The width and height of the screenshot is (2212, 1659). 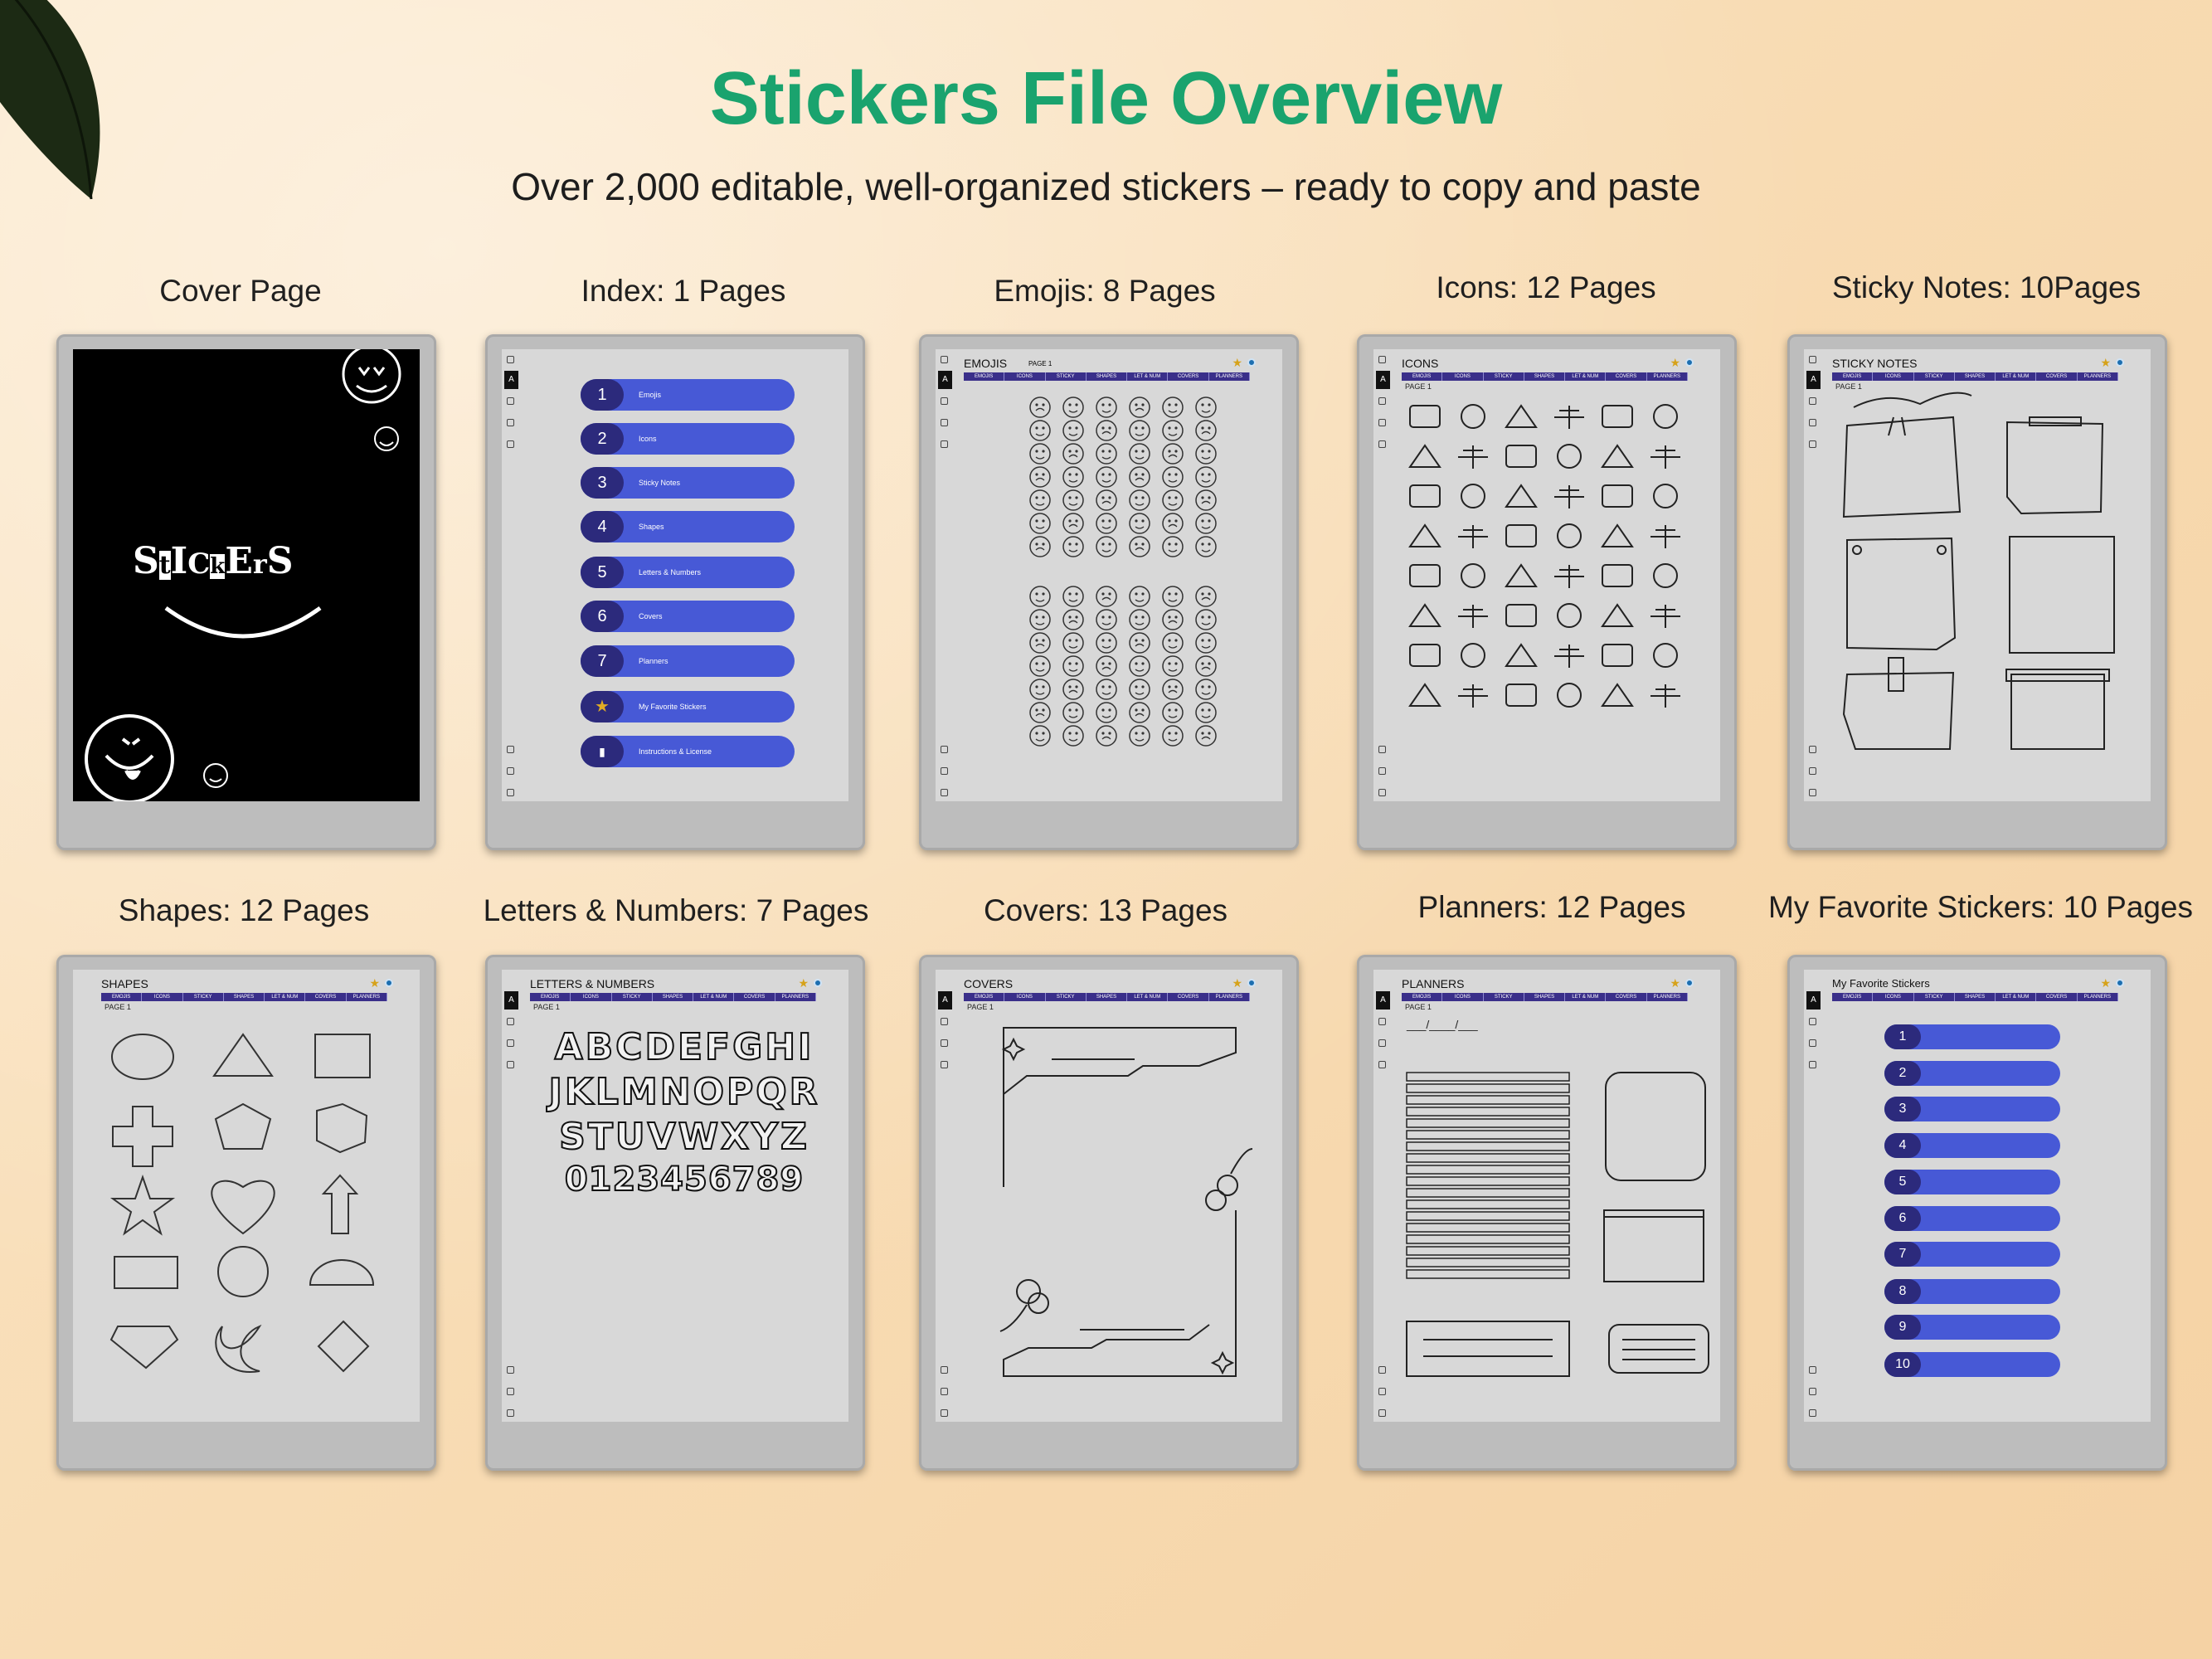 What do you see at coordinates (1972, 1036) in the screenshot?
I see `favorite-page-button: 1` at bounding box center [1972, 1036].